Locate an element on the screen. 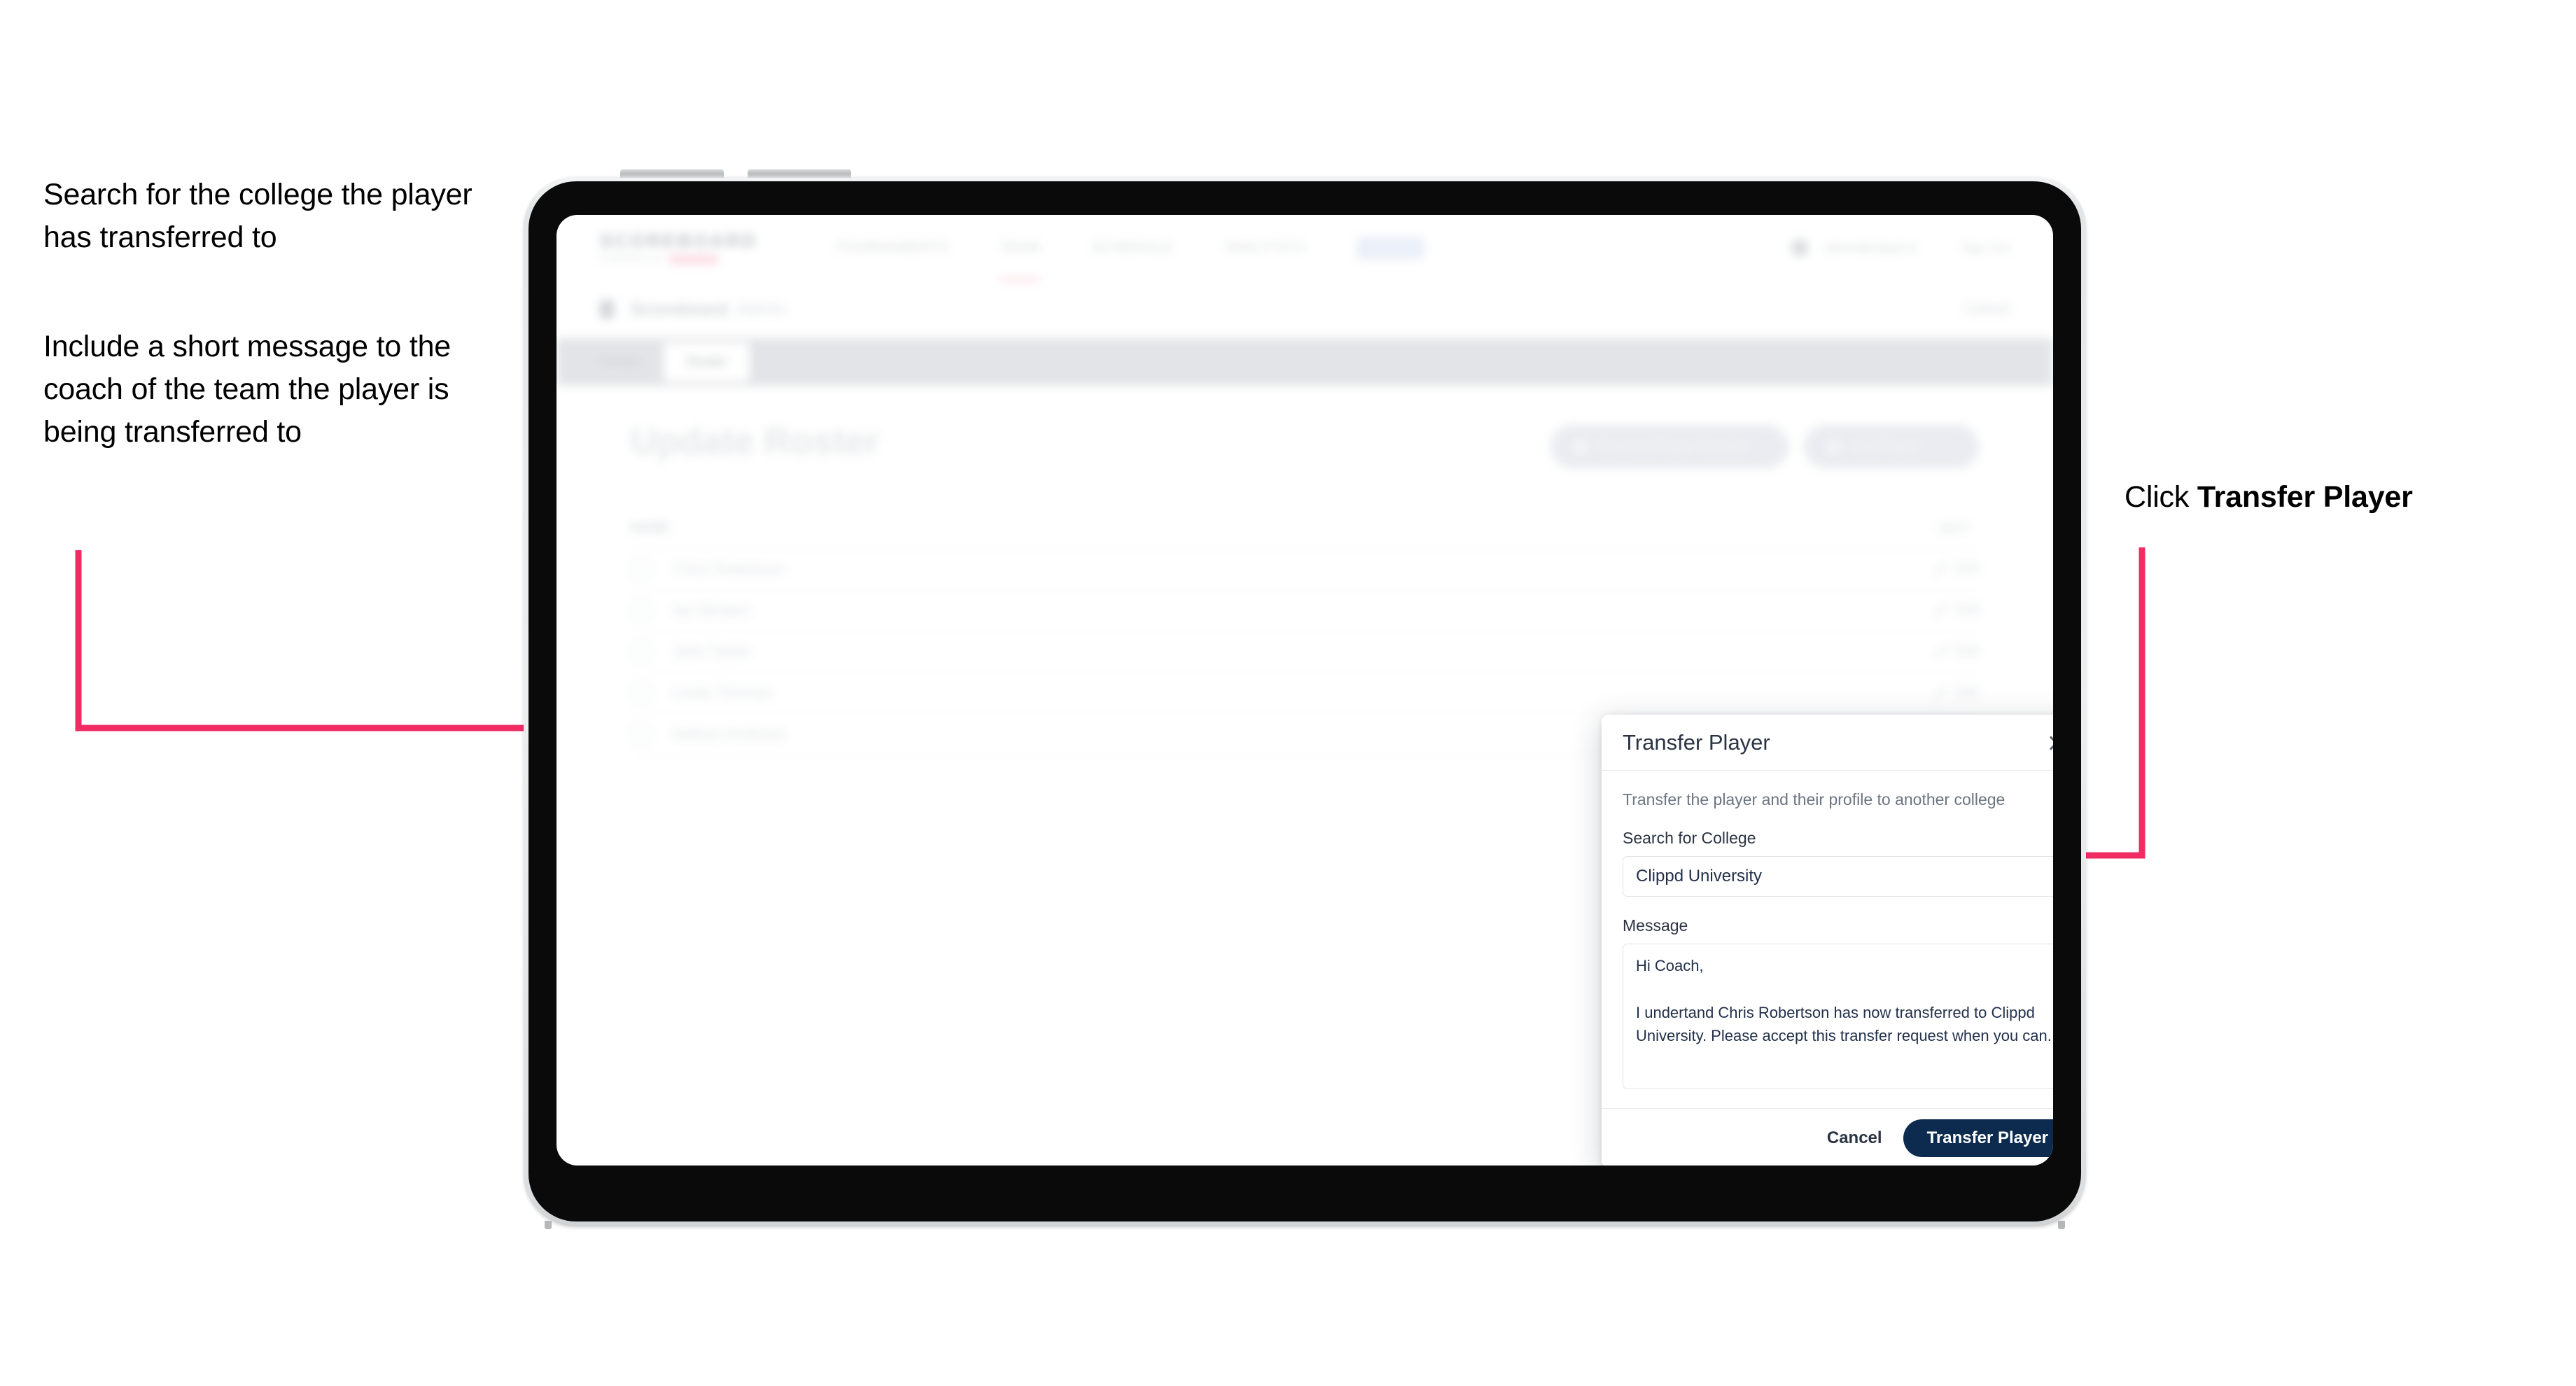  scoreboard-icon is located at coordinates (607, 309).